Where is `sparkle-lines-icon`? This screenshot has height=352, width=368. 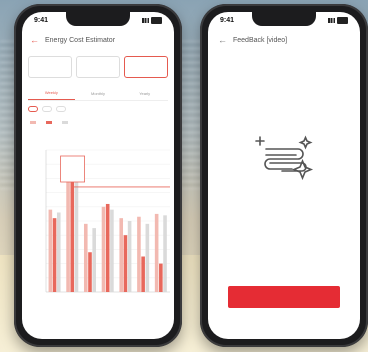
sparkle-lines-icon is located at coordinates (284, 158).